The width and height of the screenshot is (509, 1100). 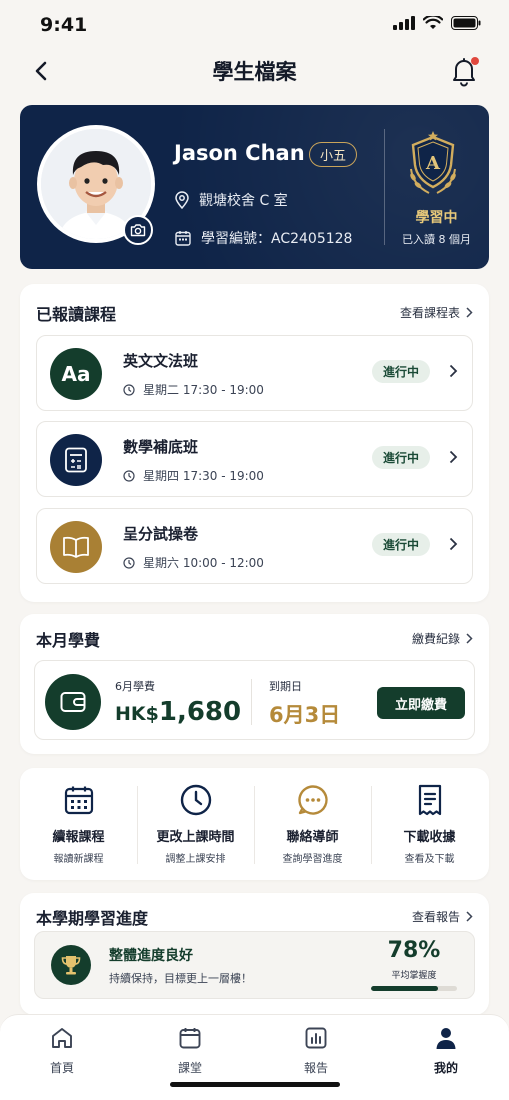 What do you see at coordinates (435, 917) in the screenshot?
I see `view-report-label: 查看報告` at bounding box center [435, 917].